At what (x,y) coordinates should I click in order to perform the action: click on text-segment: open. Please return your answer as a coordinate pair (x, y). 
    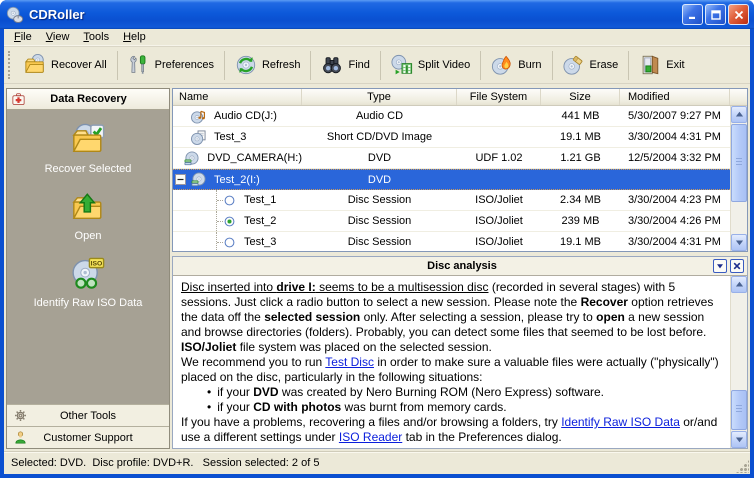
    Looking at the image, I should click on (610, 317).